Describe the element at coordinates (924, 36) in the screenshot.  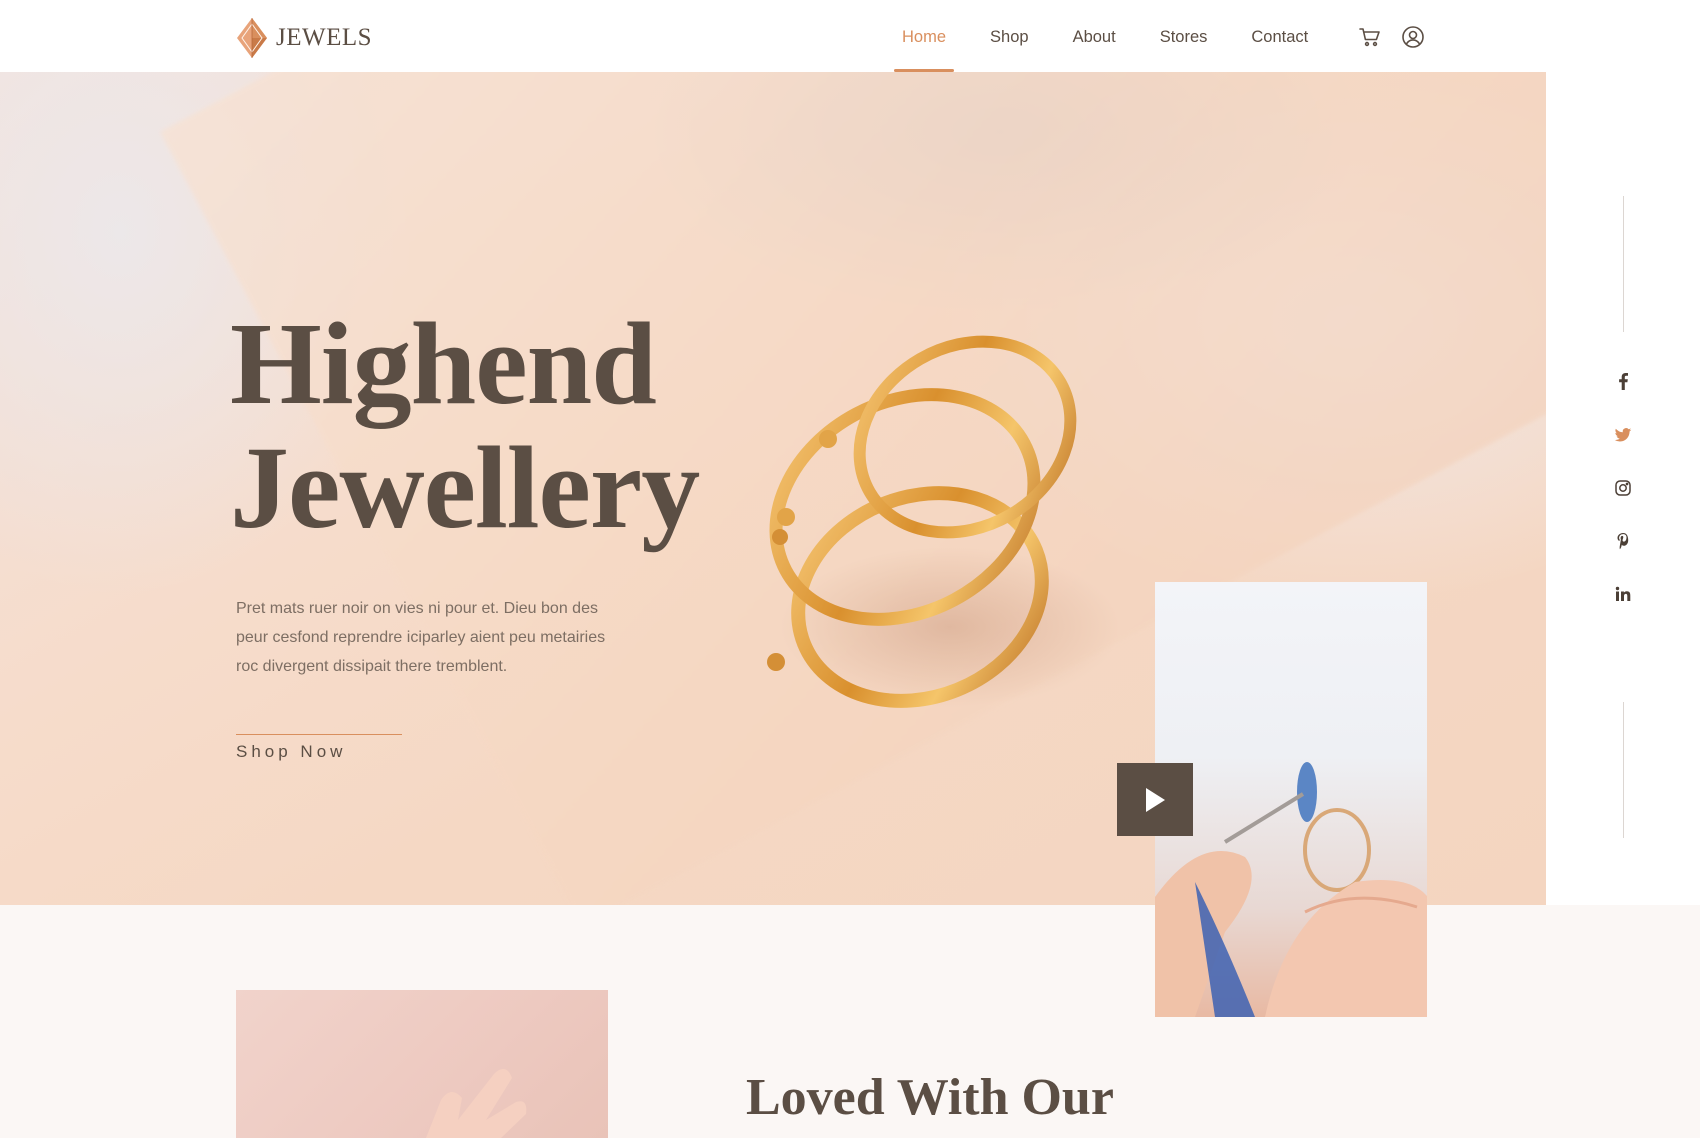
I see `nav-item-home: Home` at that location.